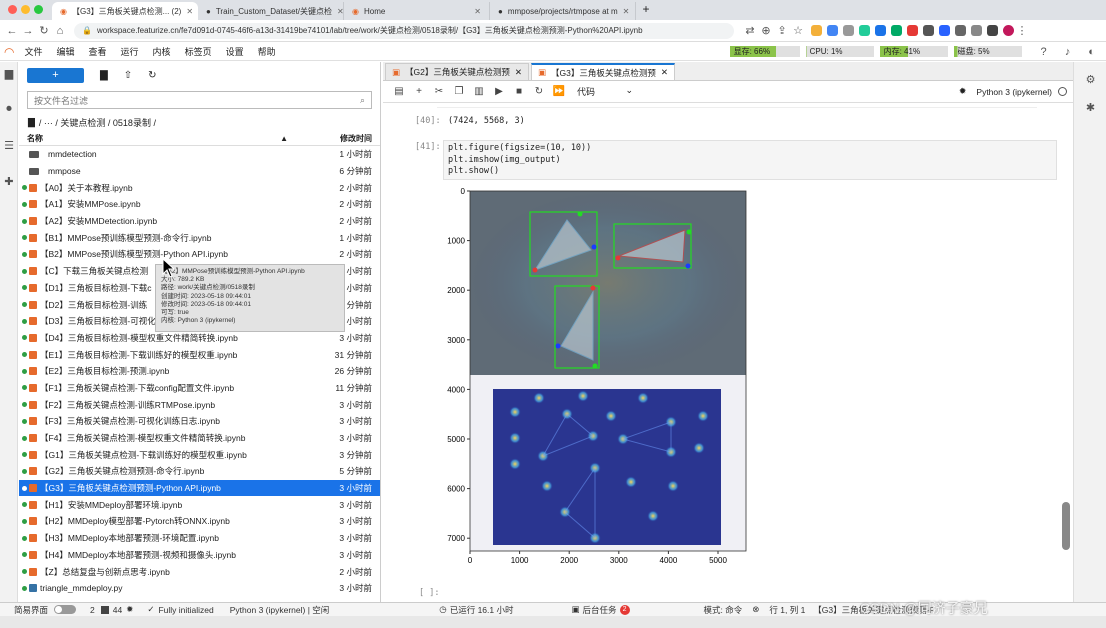 The width and height of the screenshot is (1106, 628). I want to click on run-icon: ▶, so click(499, 91).